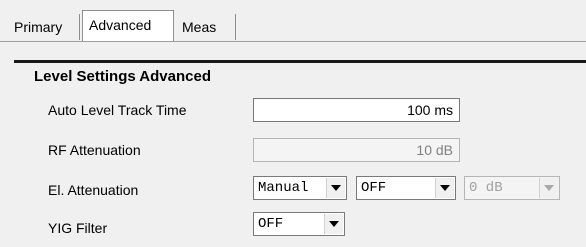  What do you see at coordinates (374, 188) in the screenshot?
I see `el-attenuation-state-value: OFF` at bounding box center [374, 188].